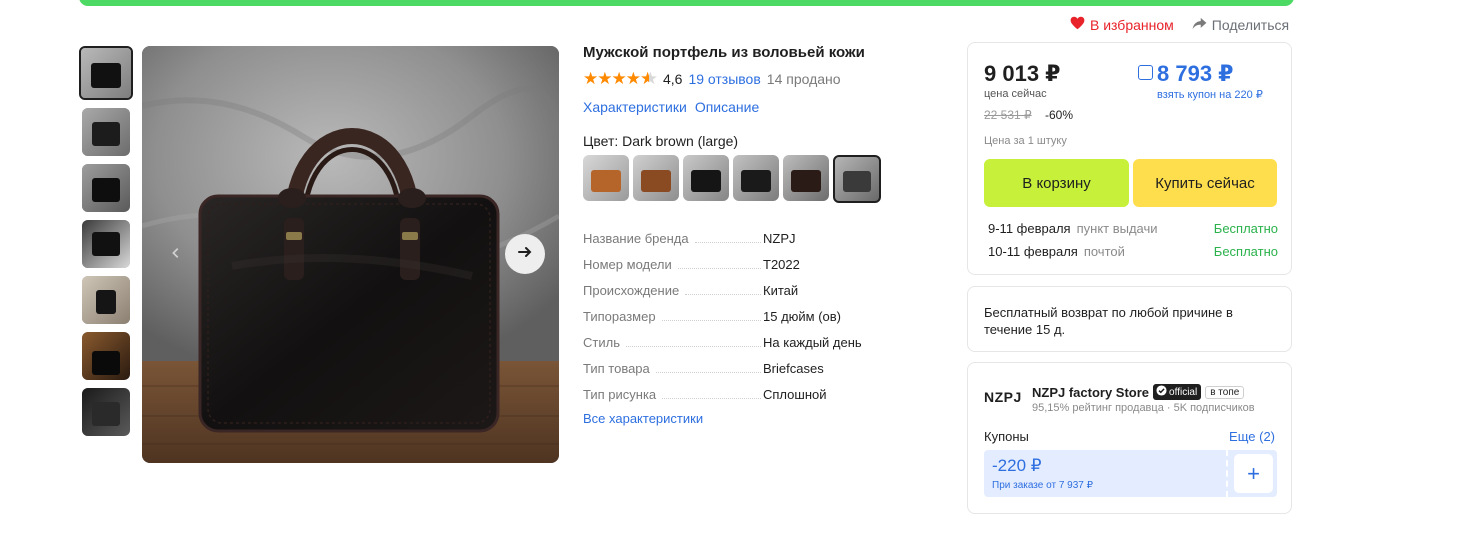 This screenshot has height=549, width=1483. Describe the element at coordinates (1145, 72) in the screenshot. I see `coupon-checkbox` at that location.